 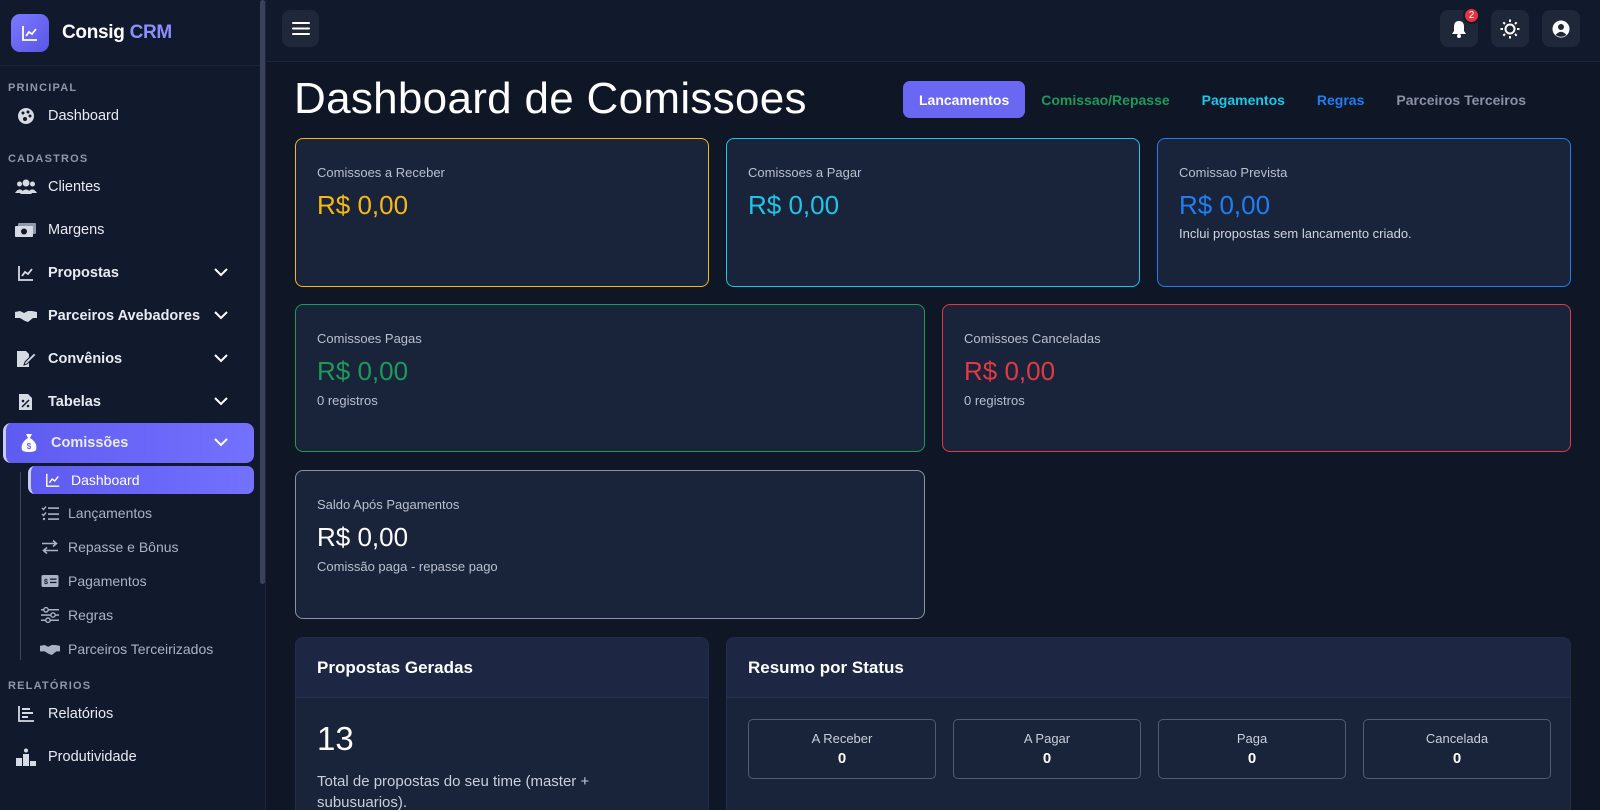 What do you see at coordinates (132, 229) in the screenshot?
I see `sidebar-item-margens: Margens` at bounding box center [132, 229].